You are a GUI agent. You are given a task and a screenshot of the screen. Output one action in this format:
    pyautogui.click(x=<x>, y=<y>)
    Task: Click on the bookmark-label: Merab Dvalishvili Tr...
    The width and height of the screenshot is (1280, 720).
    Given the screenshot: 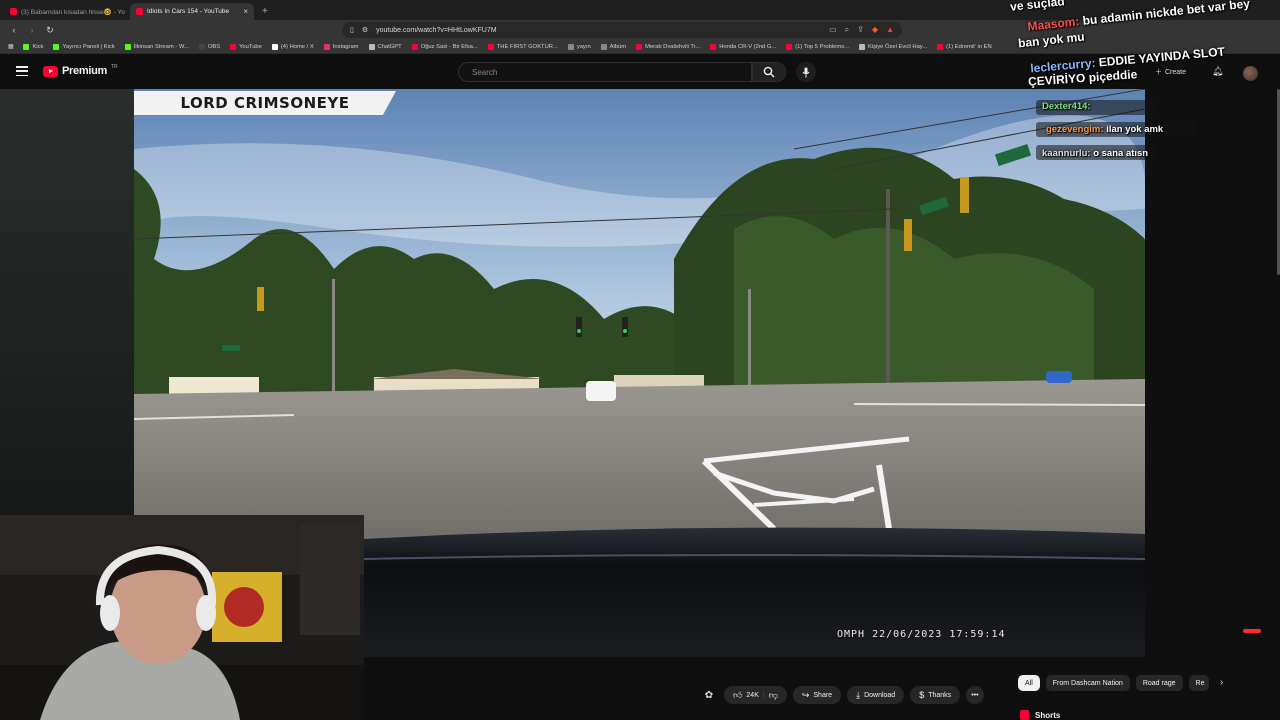 What is the action you would take?
    pyautogui.click(x=673, y=46)
    